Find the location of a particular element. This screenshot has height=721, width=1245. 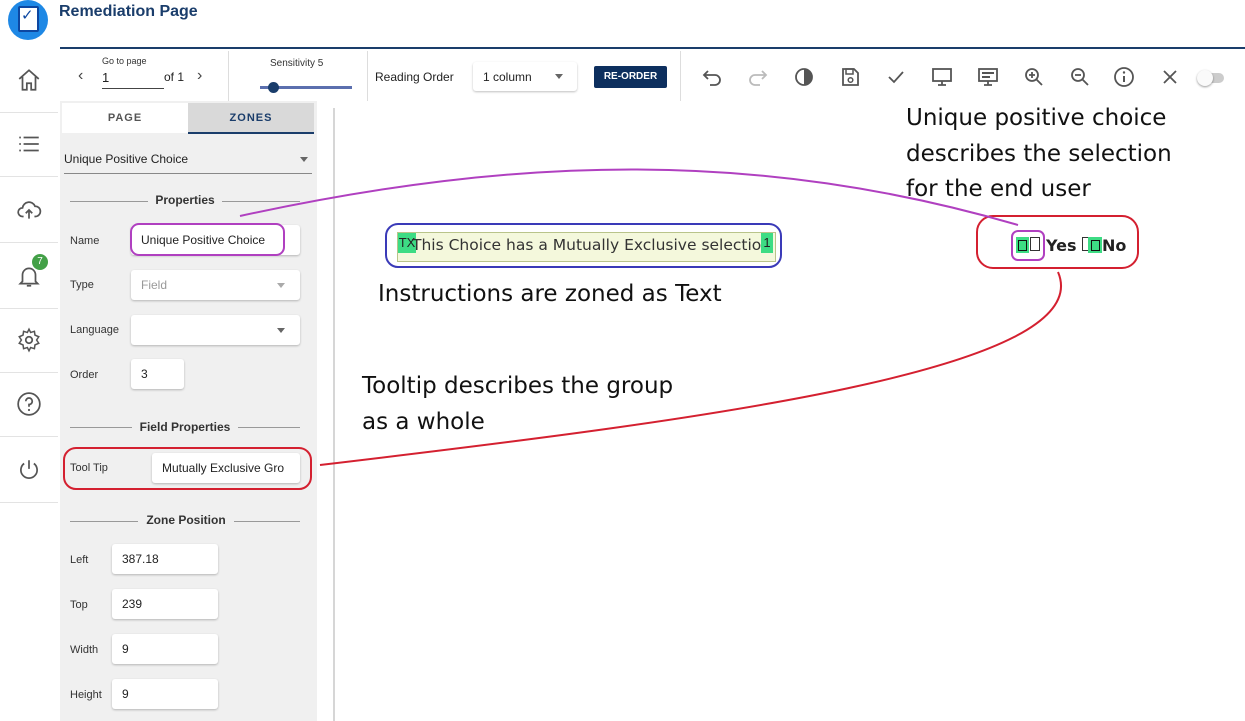

choice-group-highlight is located at coordinates (1057, 242).